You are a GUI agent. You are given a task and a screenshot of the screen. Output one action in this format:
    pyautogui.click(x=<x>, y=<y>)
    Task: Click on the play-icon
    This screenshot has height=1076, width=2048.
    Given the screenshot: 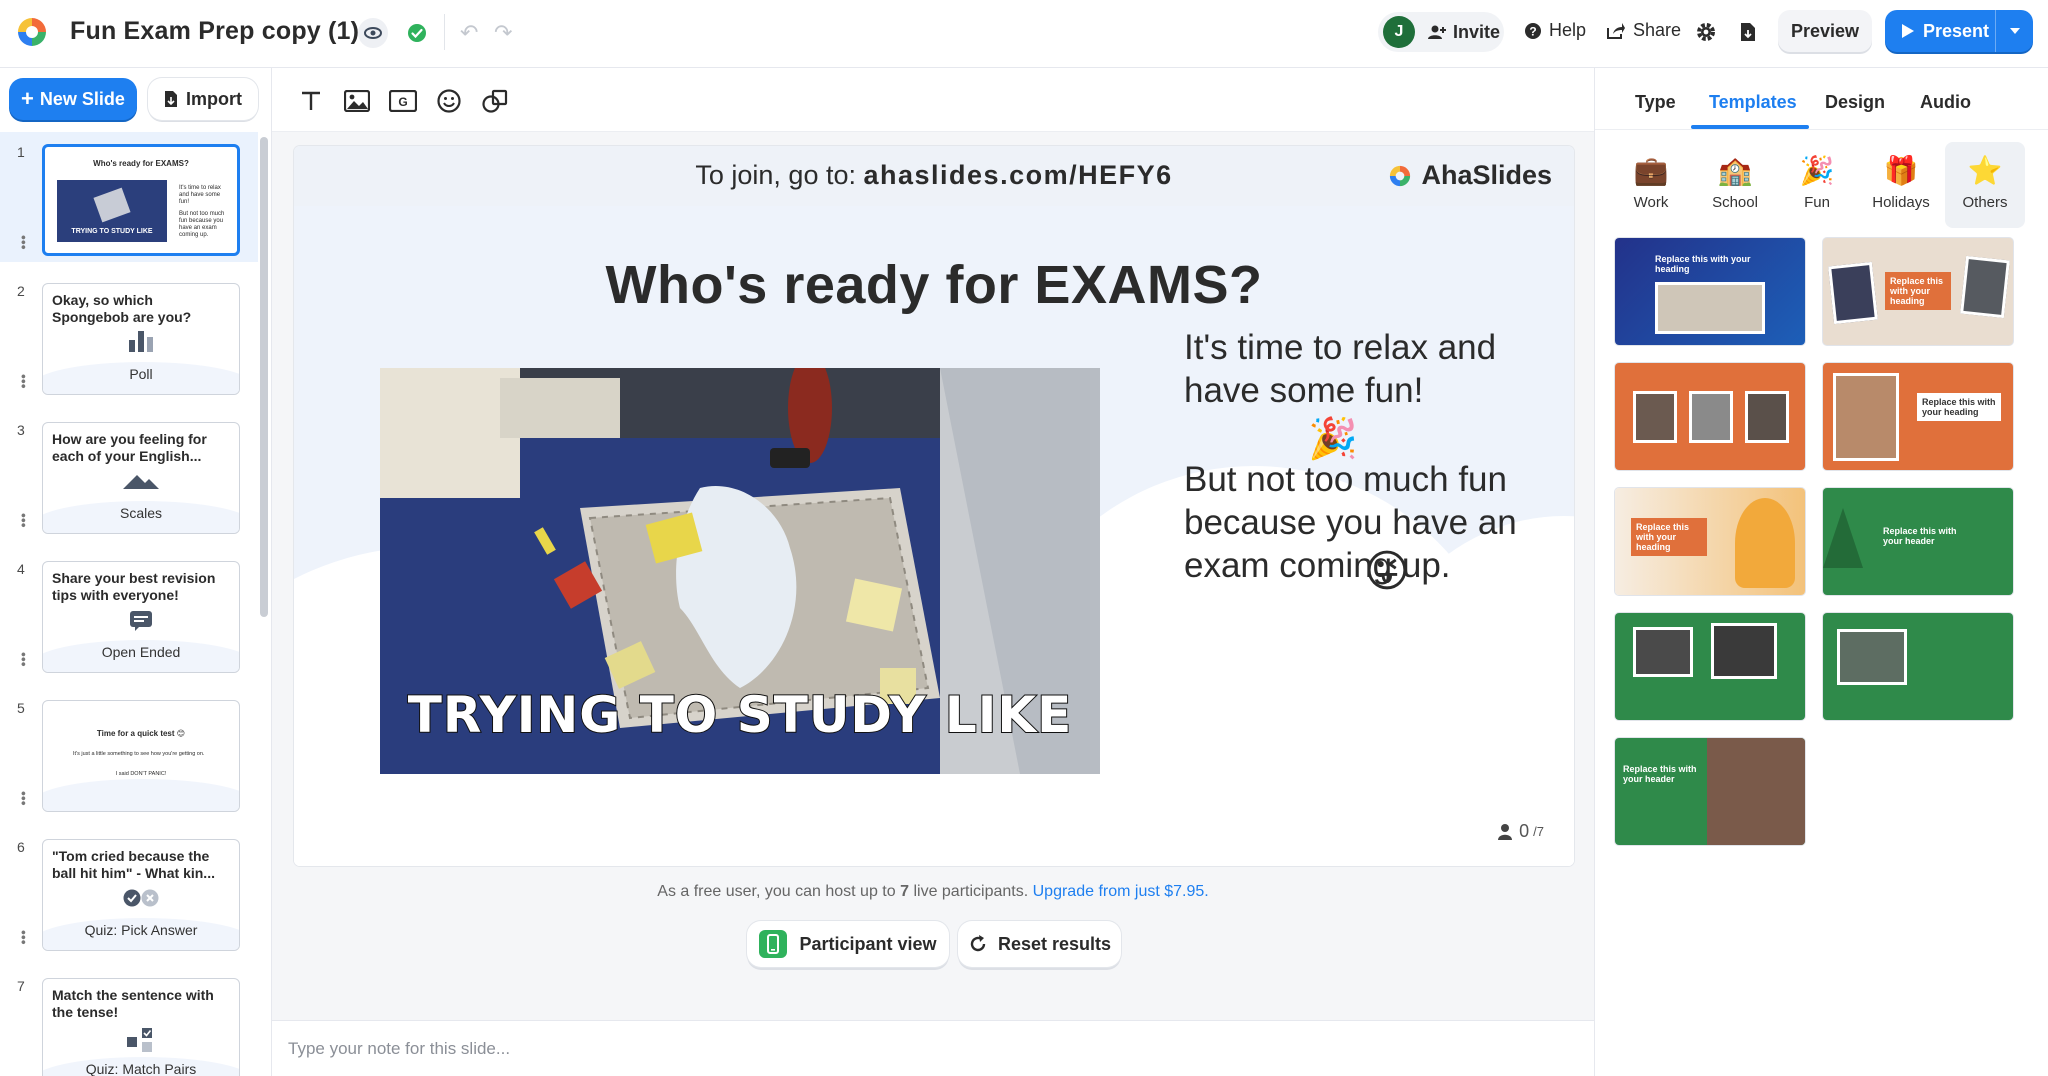 What is the action you would take?
    pyautogui.click(x=1908, y=31)
    